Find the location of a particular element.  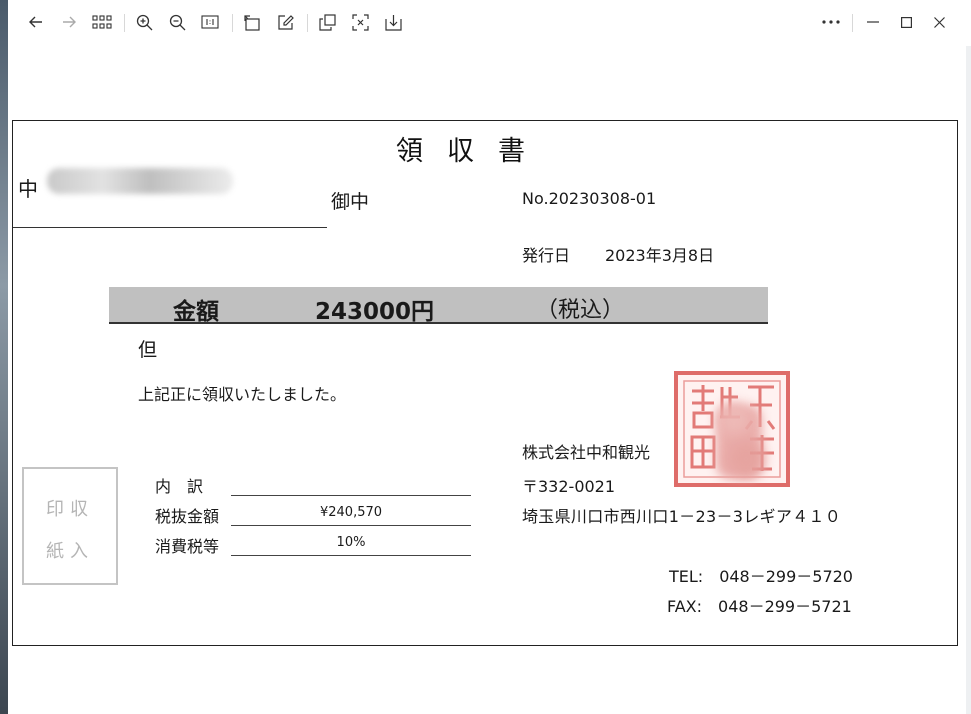

amount-label: 金額 is located at coordinates (196, 312).